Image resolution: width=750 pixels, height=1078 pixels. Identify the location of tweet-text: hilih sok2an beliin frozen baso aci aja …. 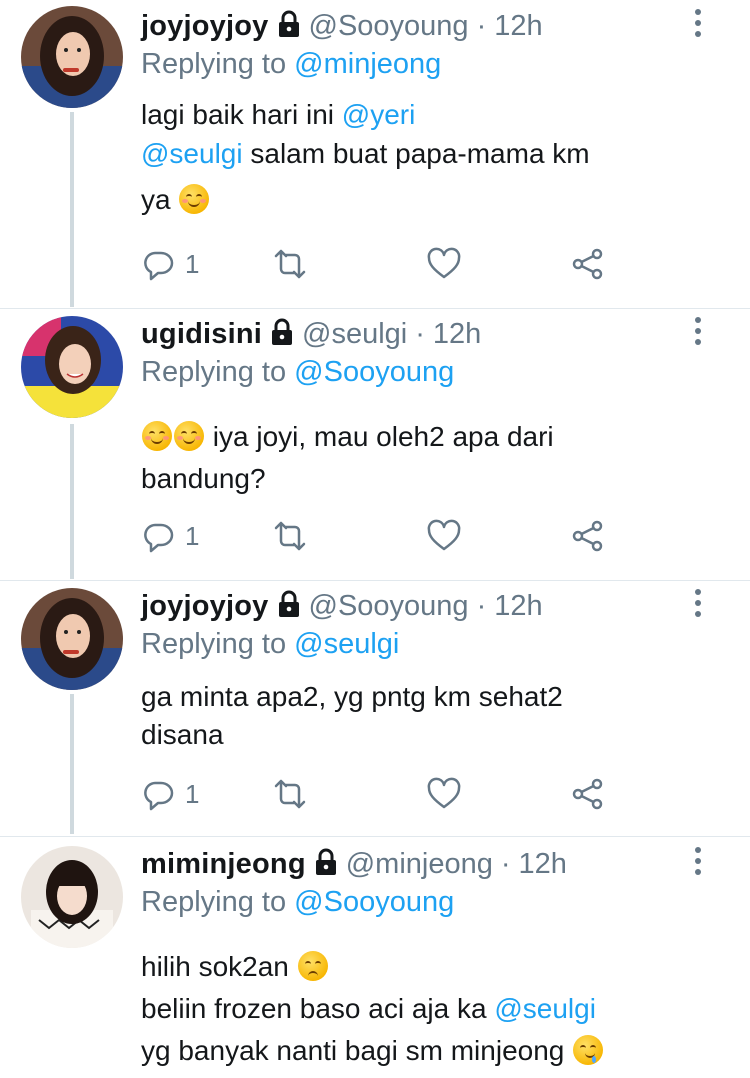
(425, 1009).